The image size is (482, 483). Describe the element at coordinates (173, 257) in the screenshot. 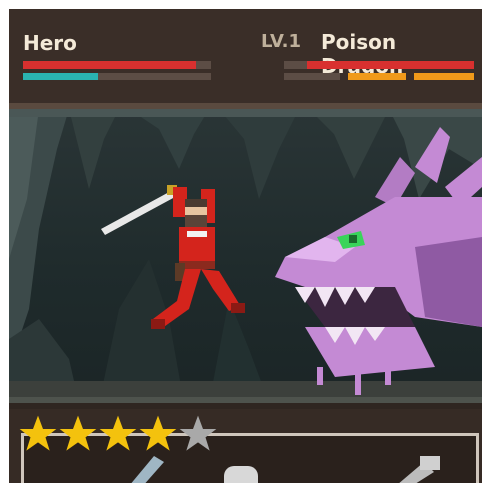

I see `hero-sprite` at that location.